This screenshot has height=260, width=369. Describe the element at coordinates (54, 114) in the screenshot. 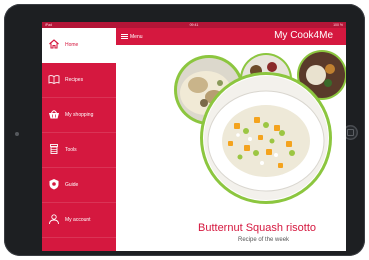

I see `basket-icon` at that location.